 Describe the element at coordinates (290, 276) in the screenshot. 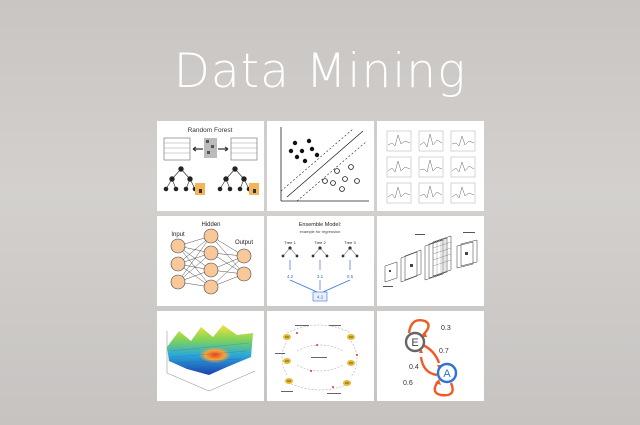

I see `ensemble-value-1: 4.2` at that location.